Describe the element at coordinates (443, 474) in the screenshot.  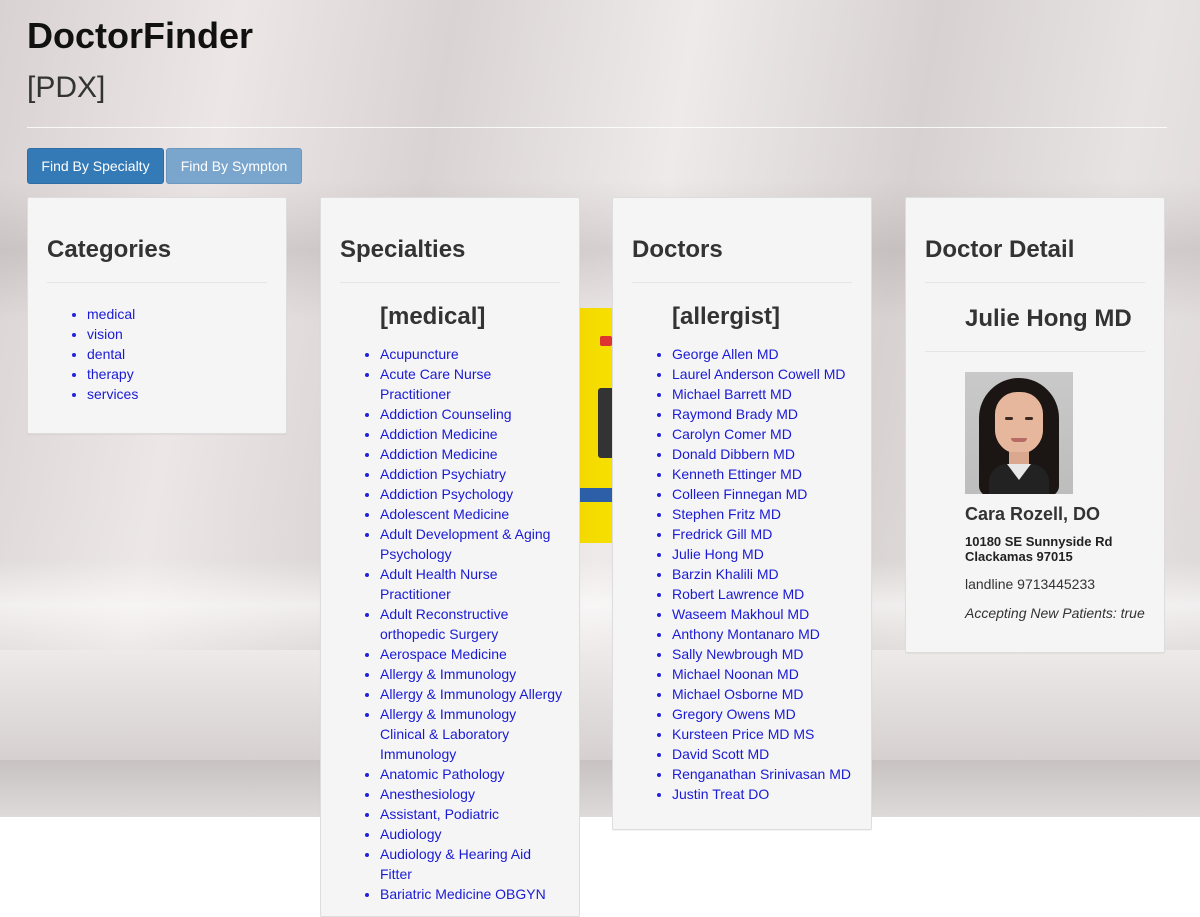
I see `specialty-item-link: Addiction Psychiatry` at that location.